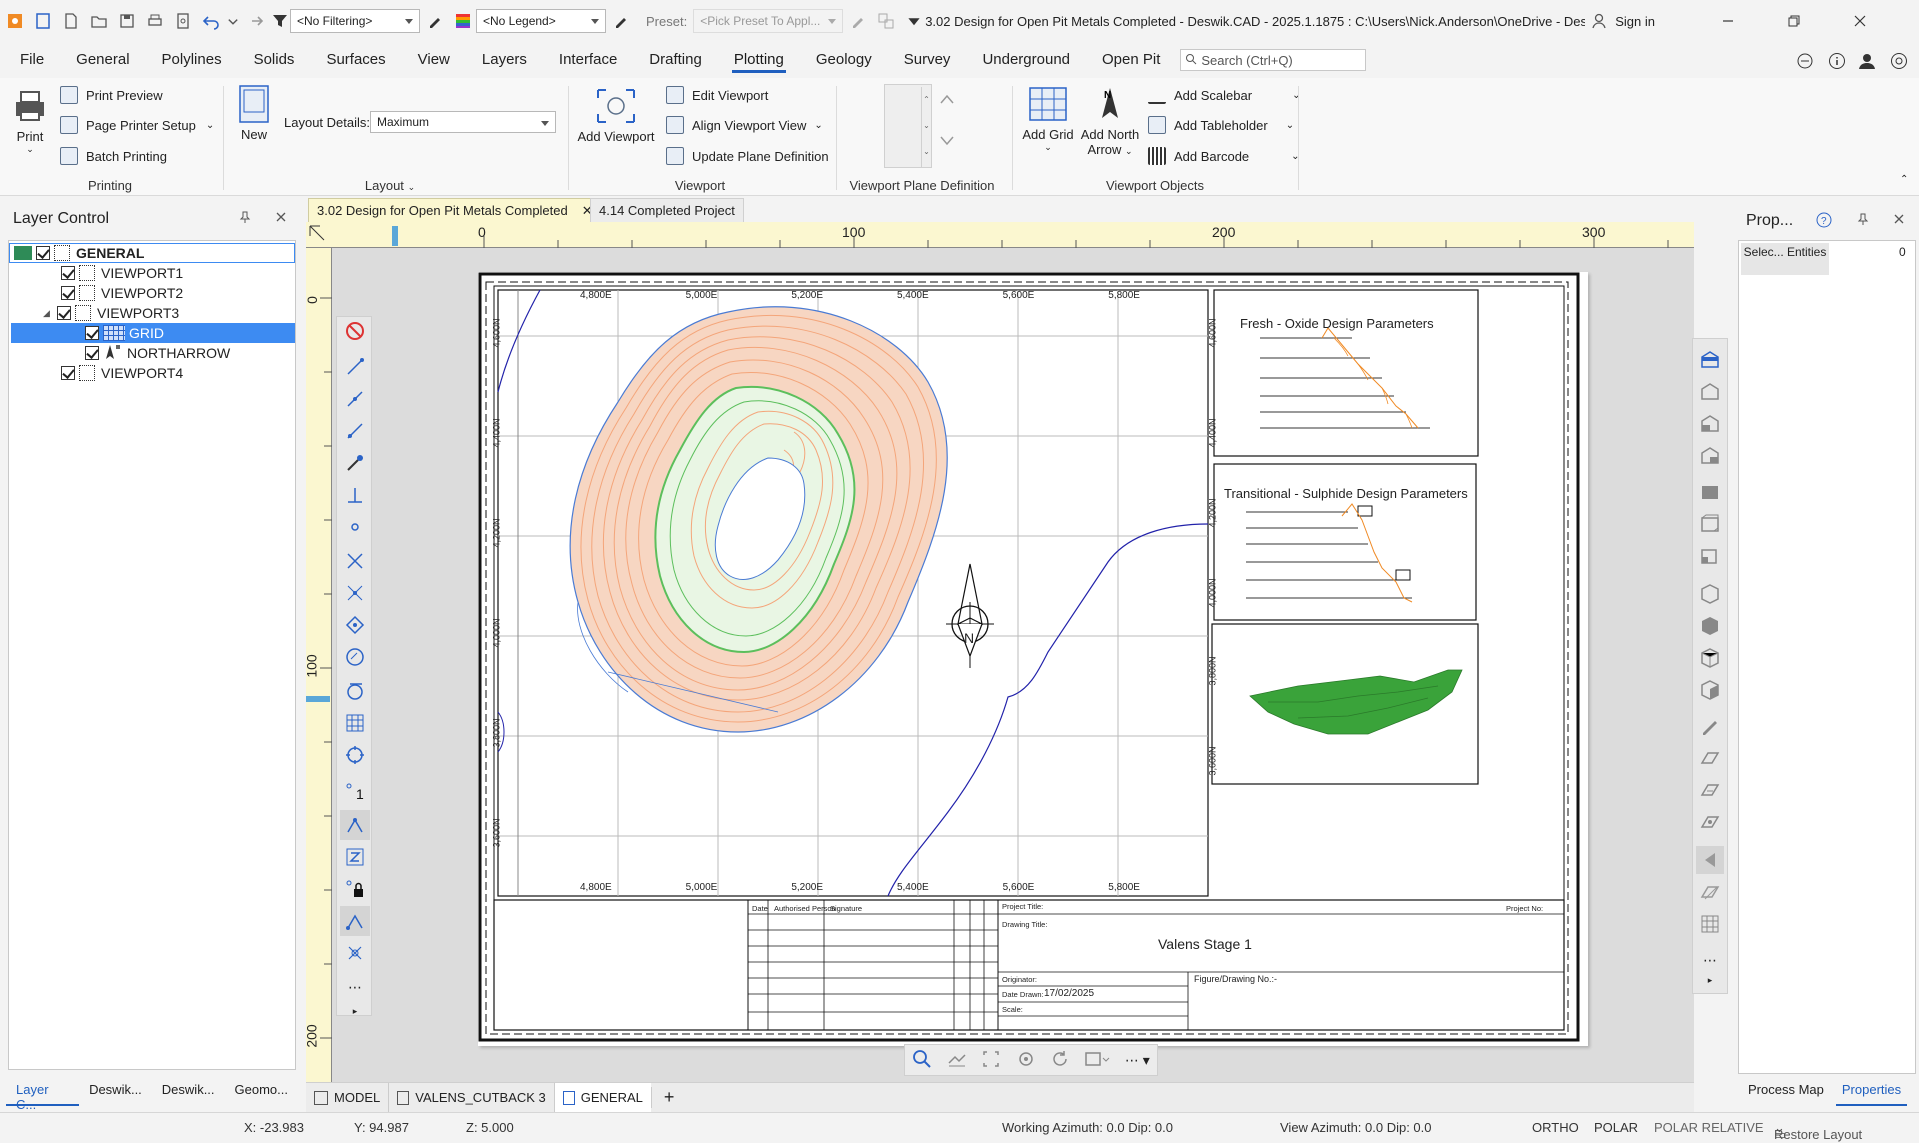 The image size is (1919, 1143). Describe the element at coordinates (435, 21) in the screenshot. I see `edit-filter-icon` at that location.